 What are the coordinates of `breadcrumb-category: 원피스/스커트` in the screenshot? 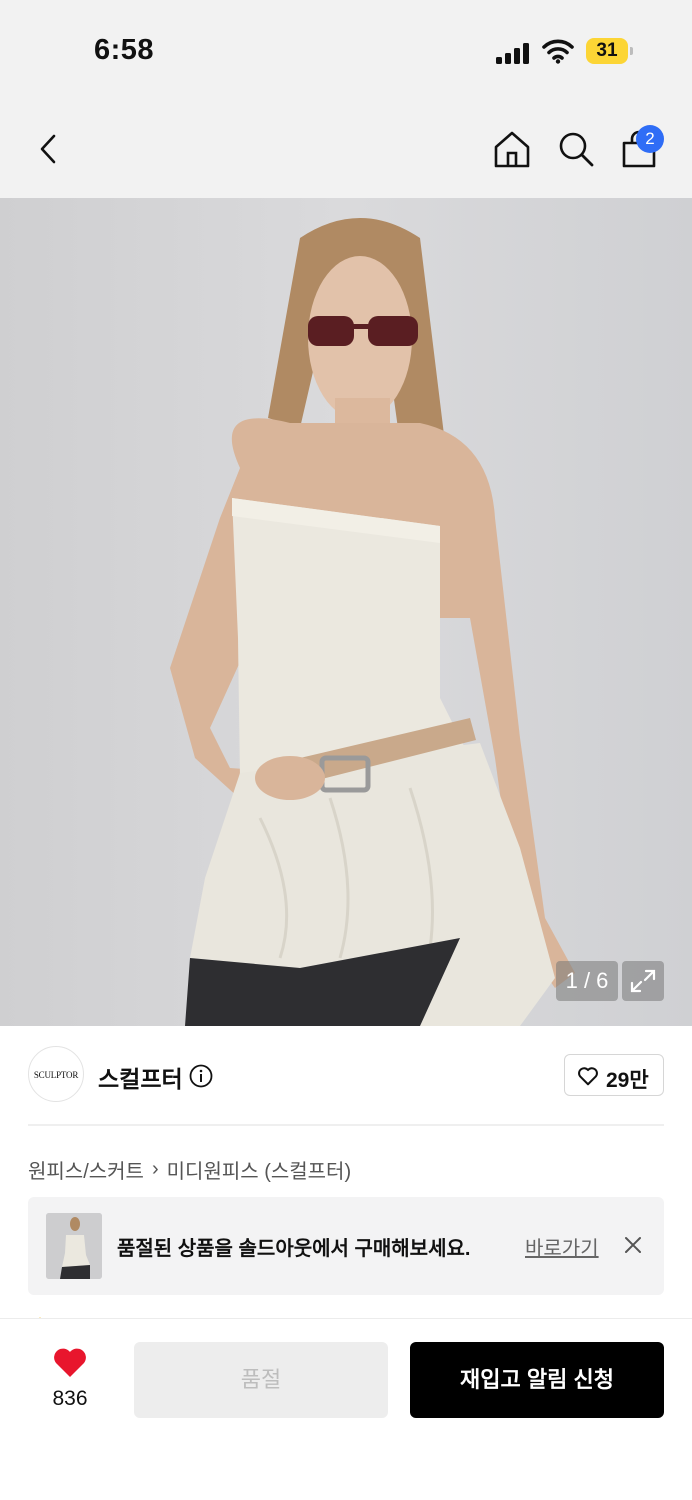 It's located at (86, 1169).